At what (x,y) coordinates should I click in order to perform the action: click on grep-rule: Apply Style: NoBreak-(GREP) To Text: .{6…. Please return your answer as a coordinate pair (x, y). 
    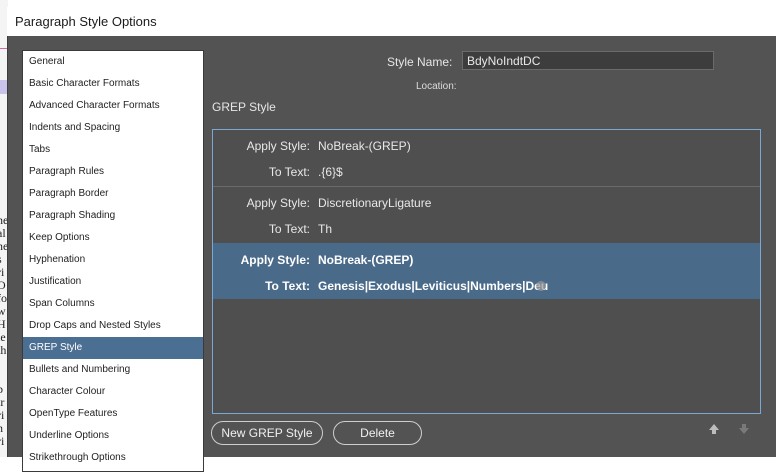
    Looking at the image, I should click on (486, 158).